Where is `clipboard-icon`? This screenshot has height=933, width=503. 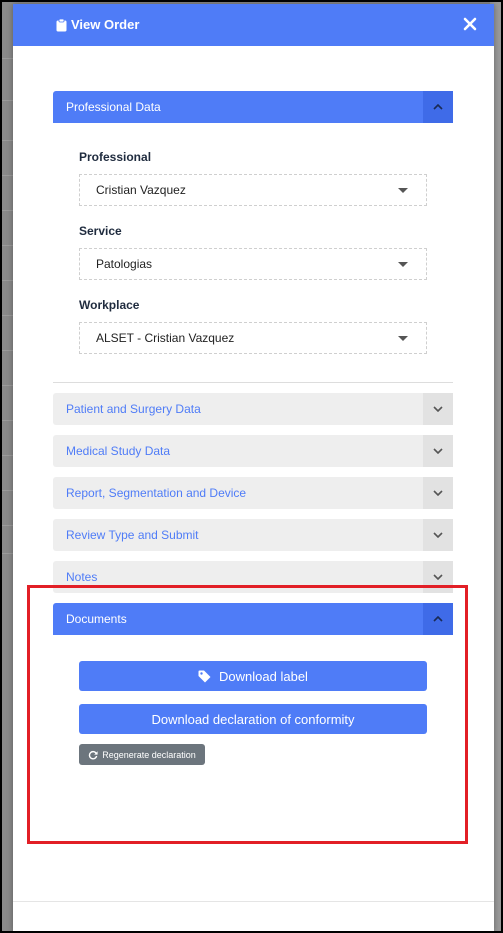 clipboard-icon is located at coordinates (61, 25).